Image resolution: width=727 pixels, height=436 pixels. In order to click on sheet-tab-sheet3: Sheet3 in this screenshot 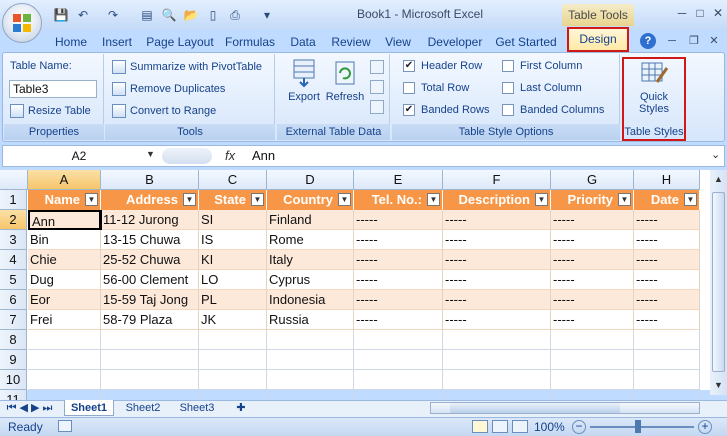, I will do `click(197, 408)`.